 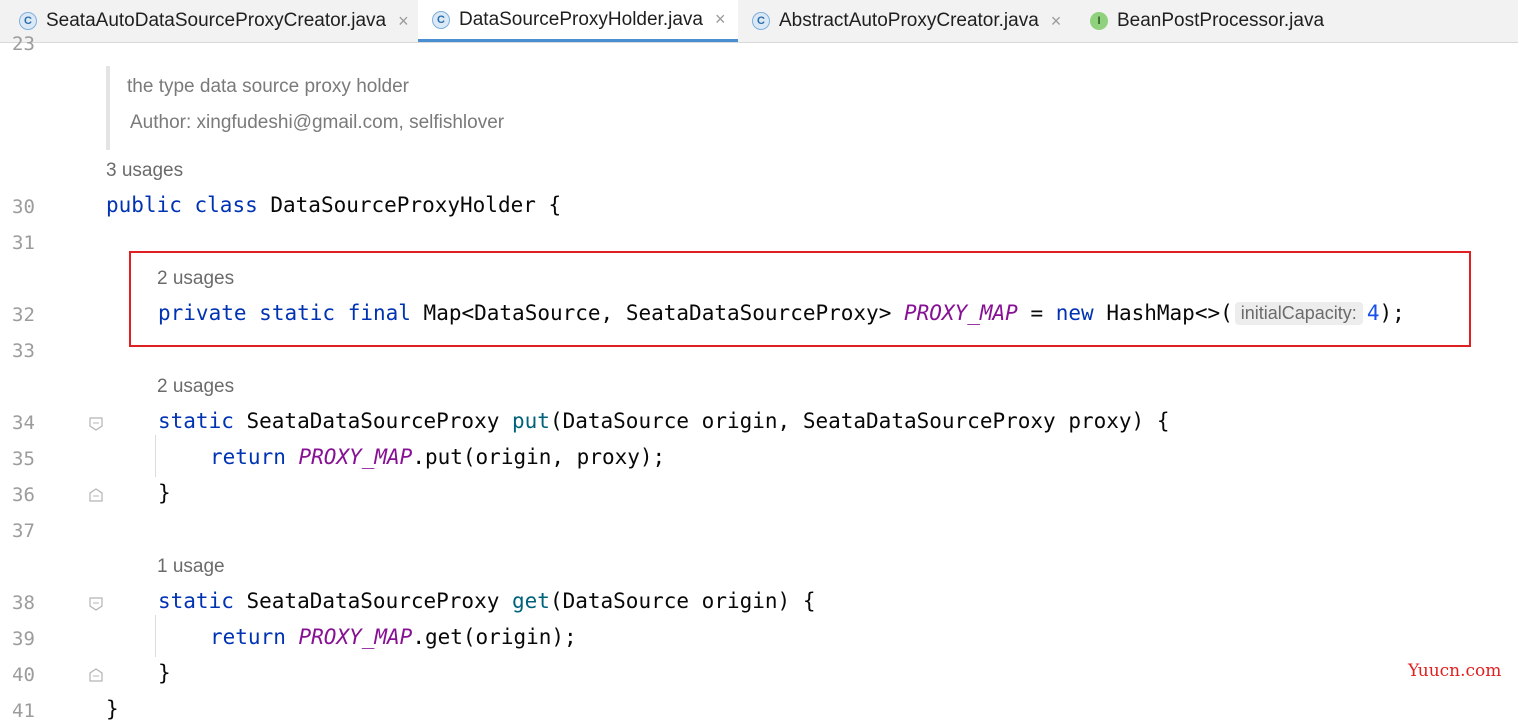 I want to click on javadoc-bar, so click(x=108, y=108).